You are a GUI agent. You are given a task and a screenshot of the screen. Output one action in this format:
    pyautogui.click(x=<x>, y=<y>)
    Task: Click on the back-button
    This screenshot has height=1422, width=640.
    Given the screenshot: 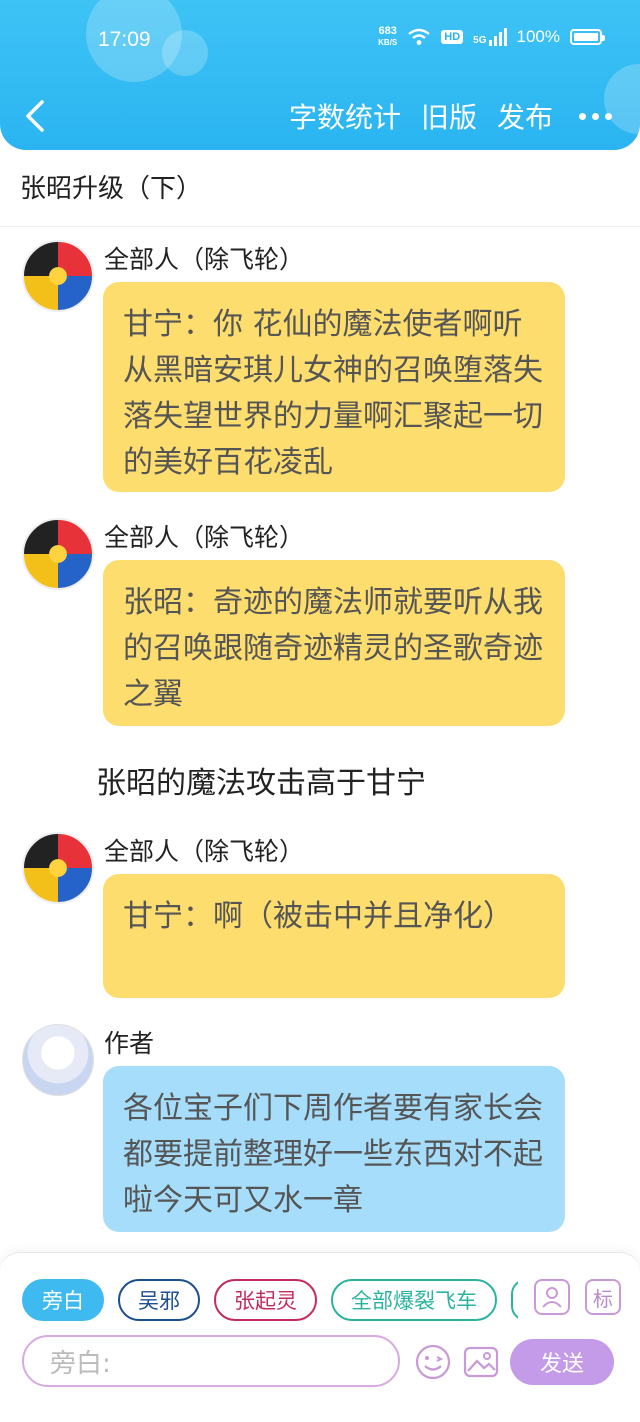 What is the action you would take?
    pyautogui.click(x=38, y=116)
    